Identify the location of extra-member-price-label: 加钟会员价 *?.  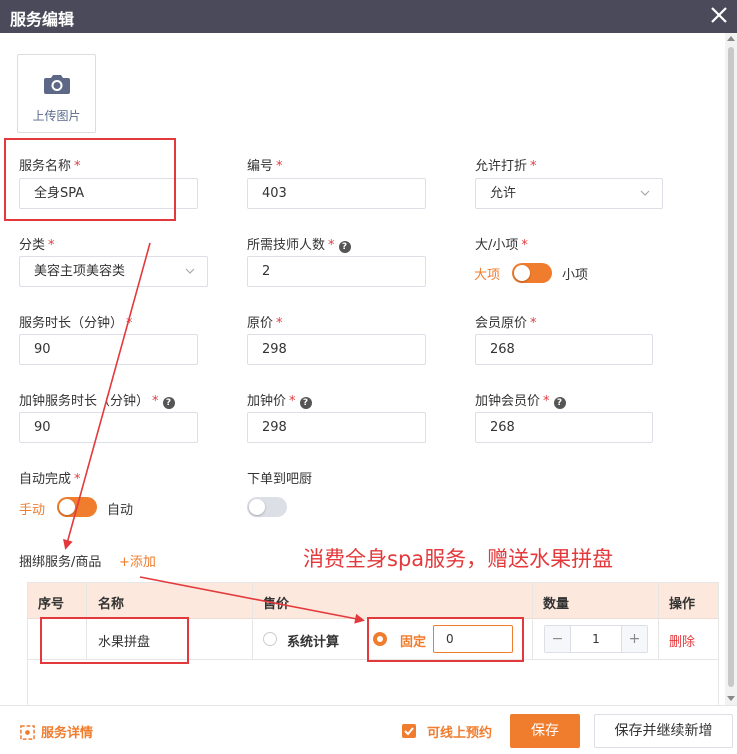
(520, 399).